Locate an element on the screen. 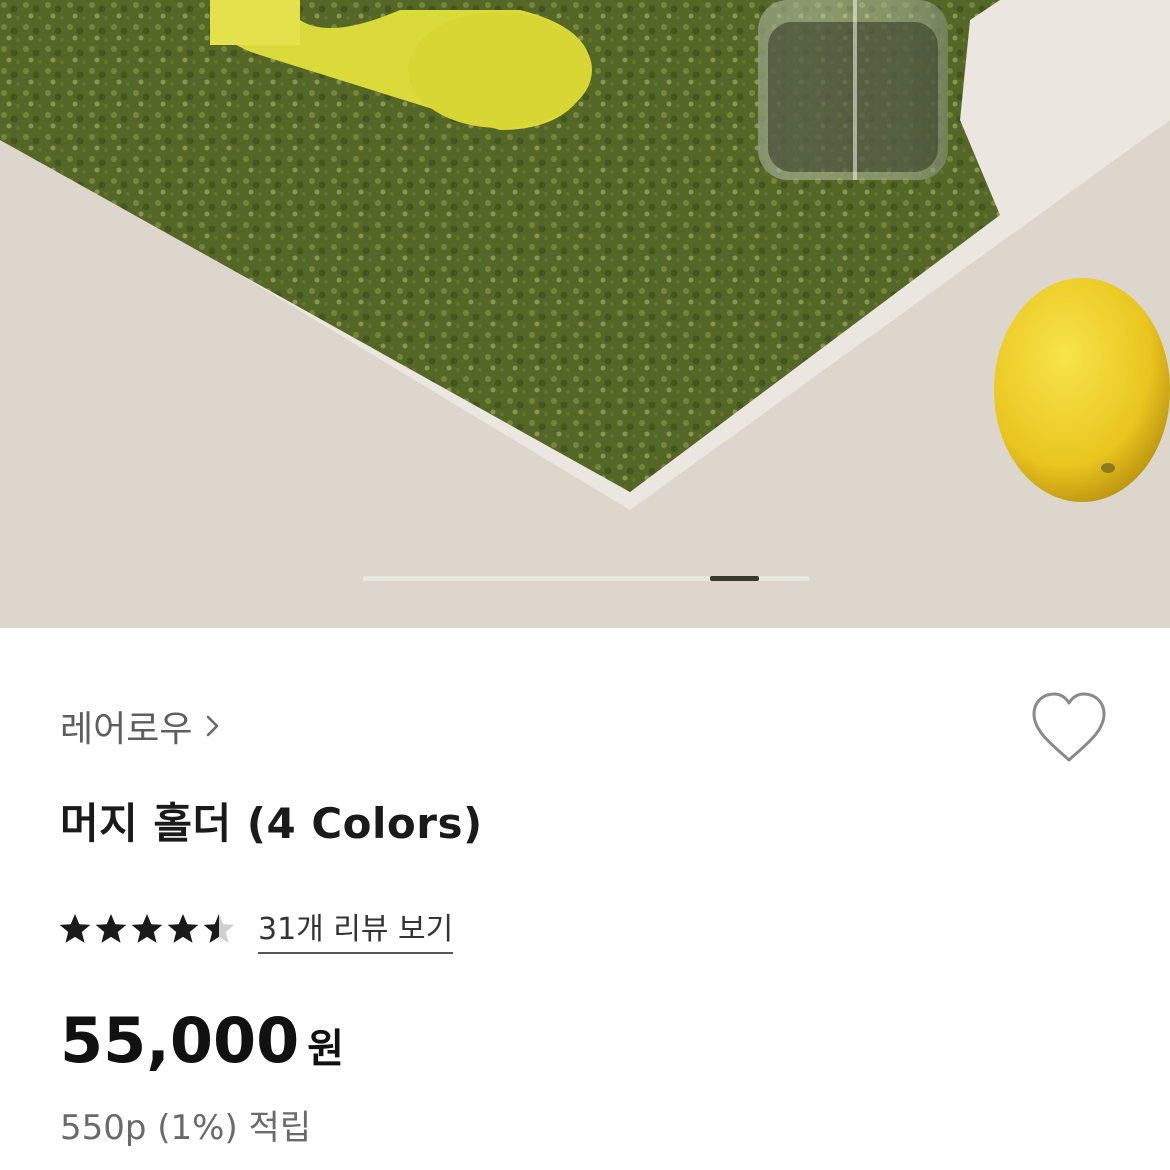 The width and height of the screenshot is (1170, 1170). price-row: 55,000 원 is located at coordinates (202, 1040).